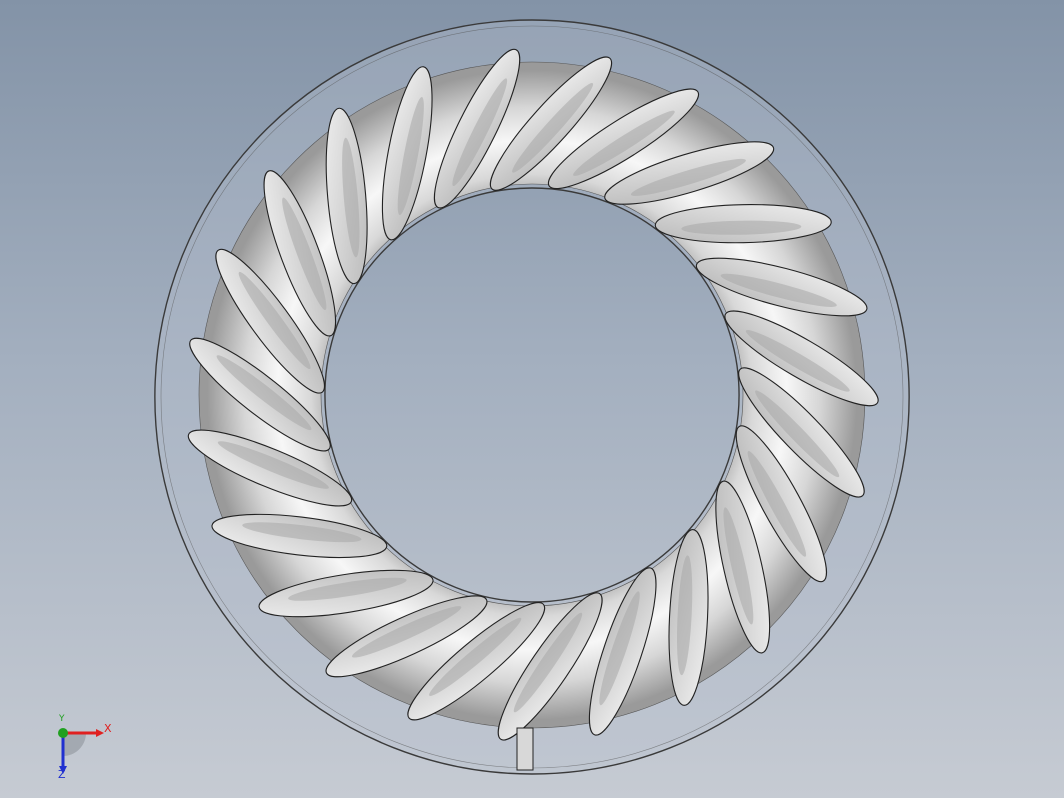 This screenshot has height=798, width=1064. I want to click on x-axis-label: X, so click(108, 728).